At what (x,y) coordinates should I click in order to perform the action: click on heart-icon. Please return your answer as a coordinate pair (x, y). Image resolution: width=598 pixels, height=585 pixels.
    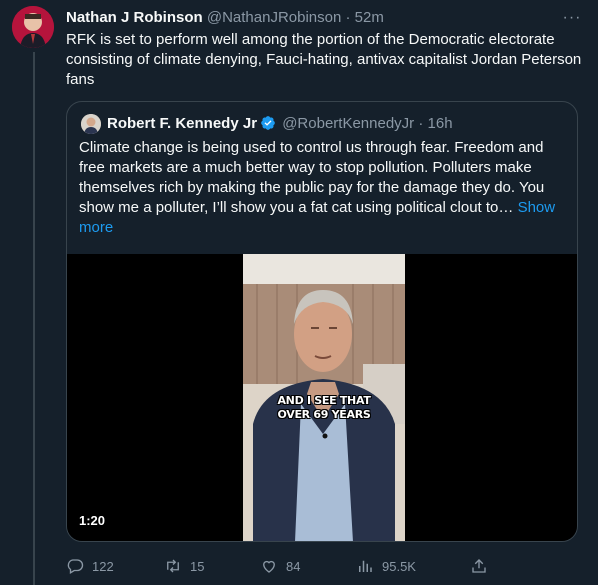
    Looking at the image, I should click on (269, 566).